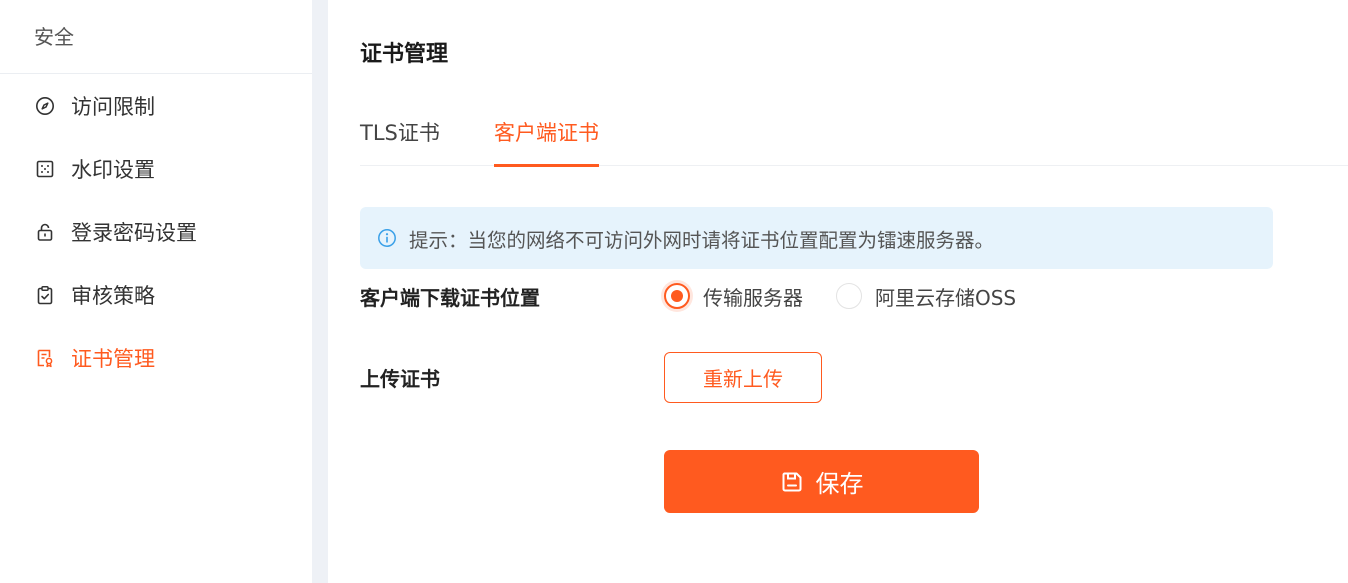  What do you see at coordinates (113, 170) in the screenshot?
I see `sidebar-item-label: 水印设置` at bounding box center [113, 170].